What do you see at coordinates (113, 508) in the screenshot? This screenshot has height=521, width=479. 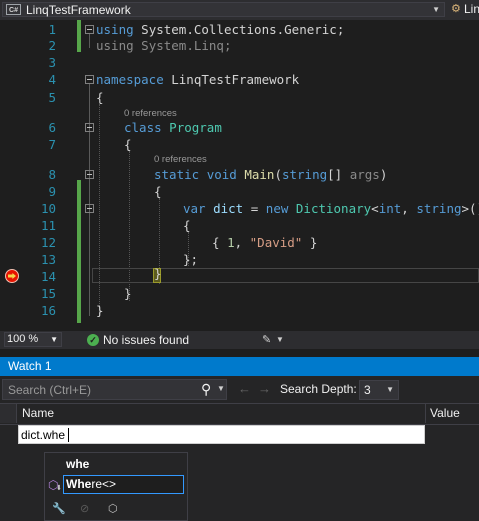 I see `extension-method-filter-icon: ⬡` at bounding box center [113, 508].